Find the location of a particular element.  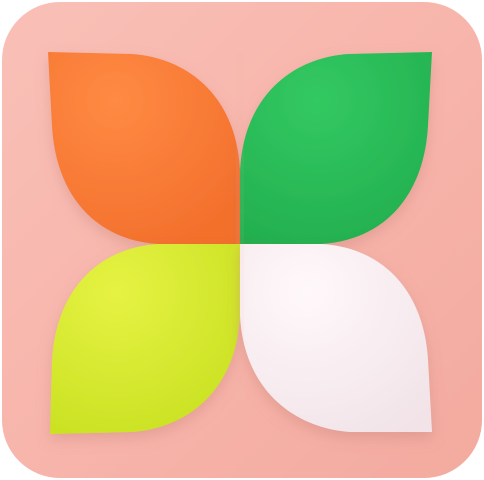

center-gap-horizontal is located at coordinates (240, 244).